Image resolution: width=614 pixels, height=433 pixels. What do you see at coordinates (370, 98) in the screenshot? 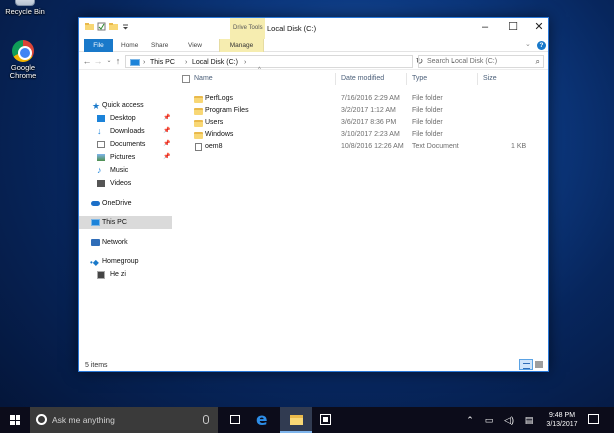
I see `file-date: 7/16/2016 2:29 AM` at bounding box center [370, 98].